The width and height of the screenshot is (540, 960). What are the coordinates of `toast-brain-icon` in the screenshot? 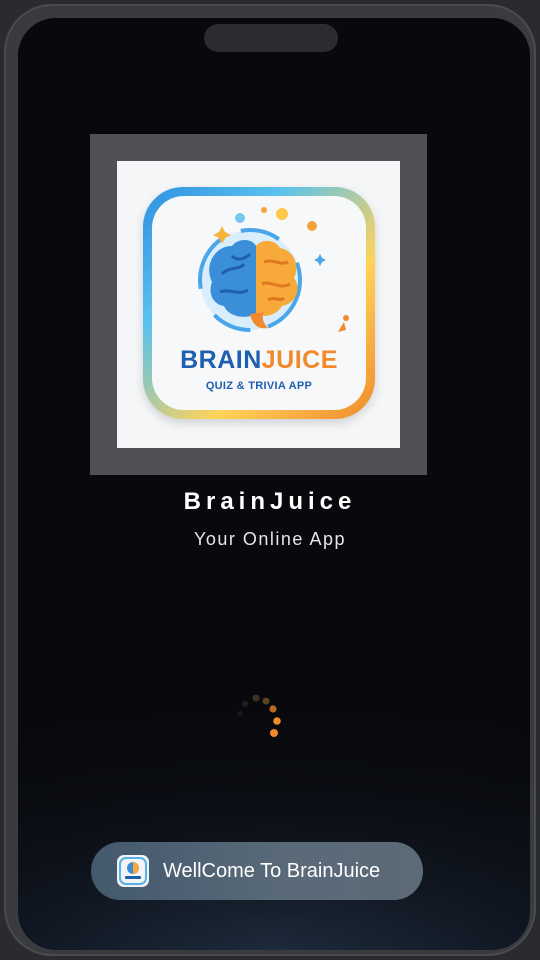 It's located at (133, 871).